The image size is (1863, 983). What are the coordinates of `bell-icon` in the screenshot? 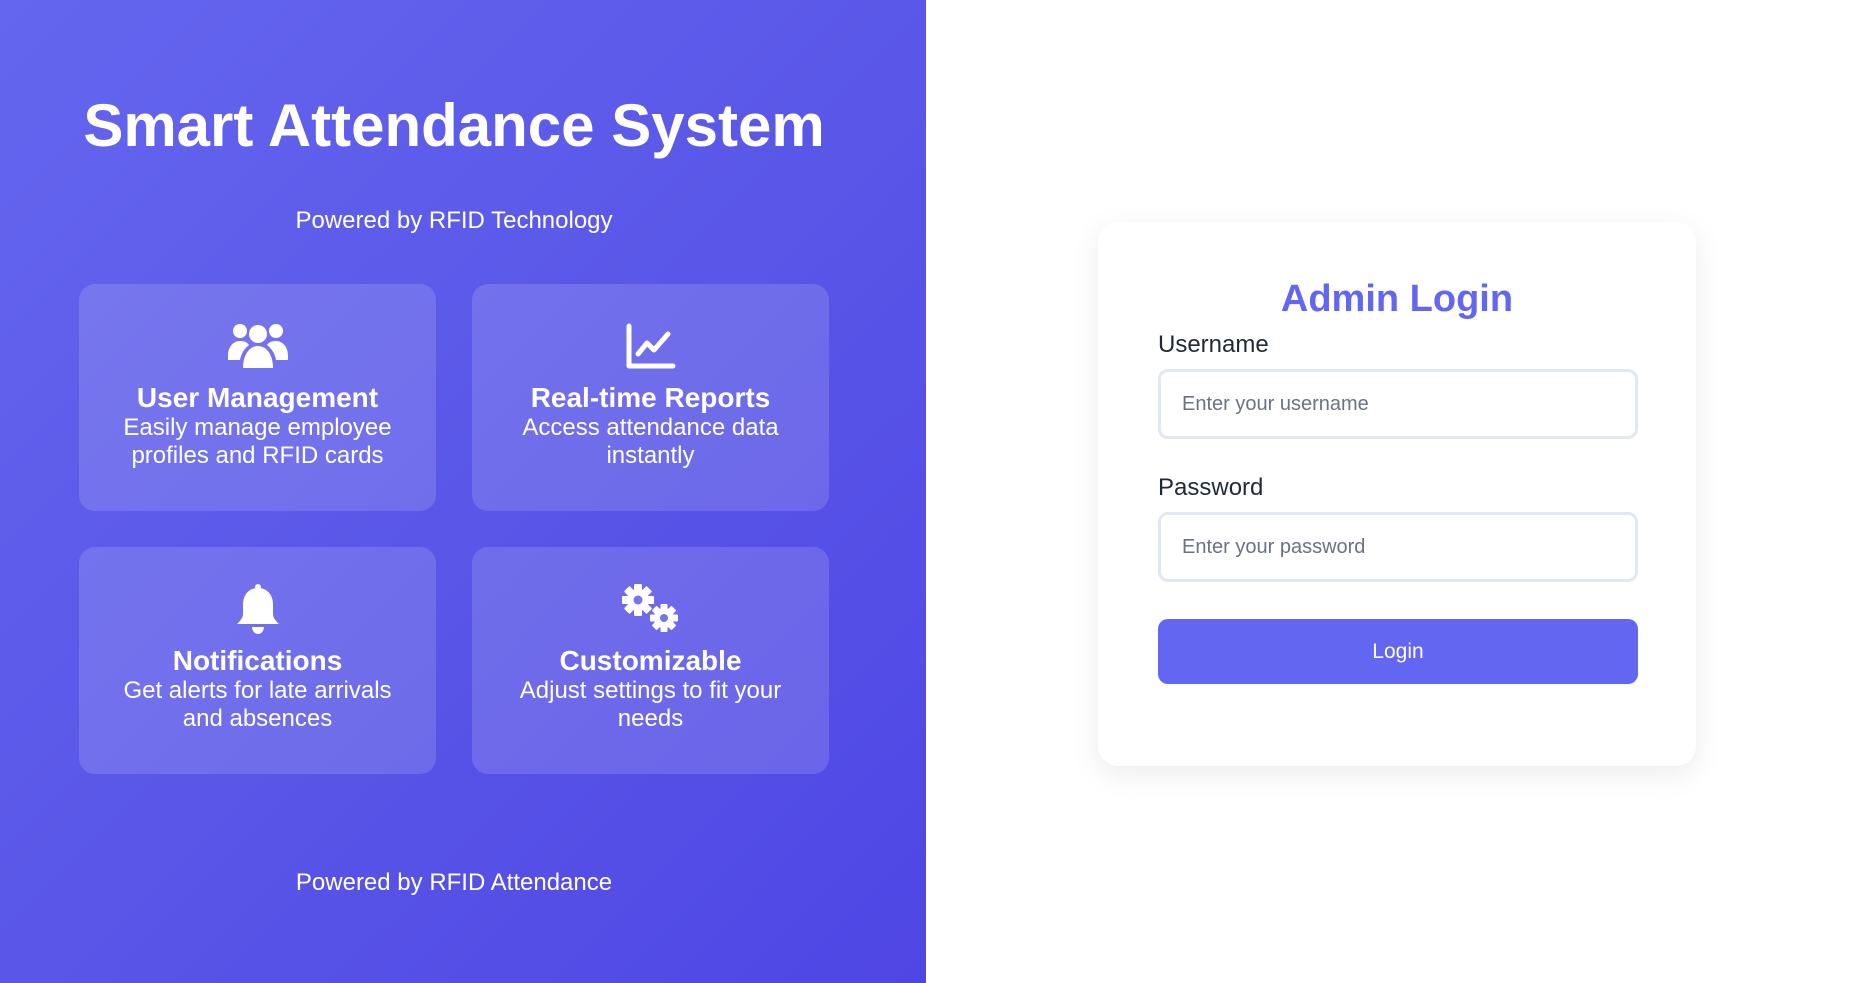 It's located at (257, 609).